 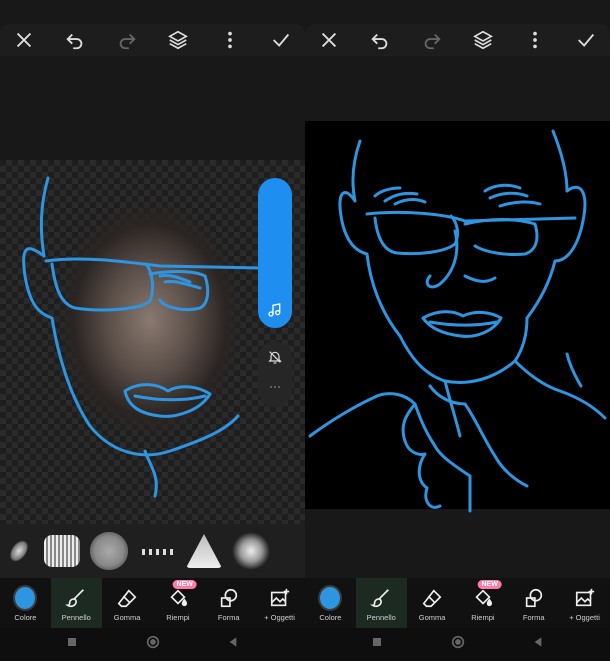 I want to click on more-horizontal-icon, so click(x=275, y=387).